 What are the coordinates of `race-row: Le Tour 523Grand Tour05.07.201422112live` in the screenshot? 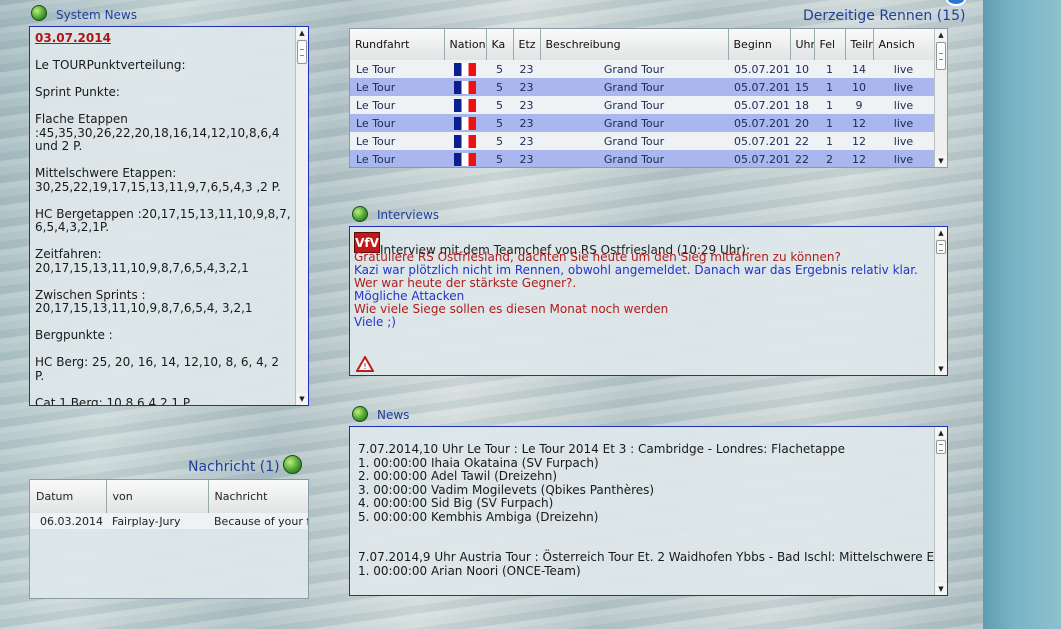 It's located at (642, 141).